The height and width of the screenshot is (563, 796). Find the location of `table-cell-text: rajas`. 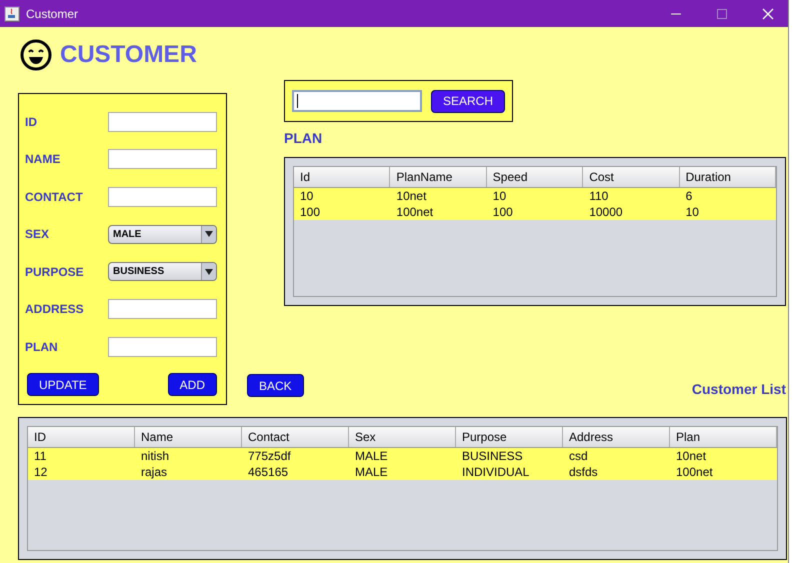

table-cell-text: rajas is located at coordinates (154, 472).